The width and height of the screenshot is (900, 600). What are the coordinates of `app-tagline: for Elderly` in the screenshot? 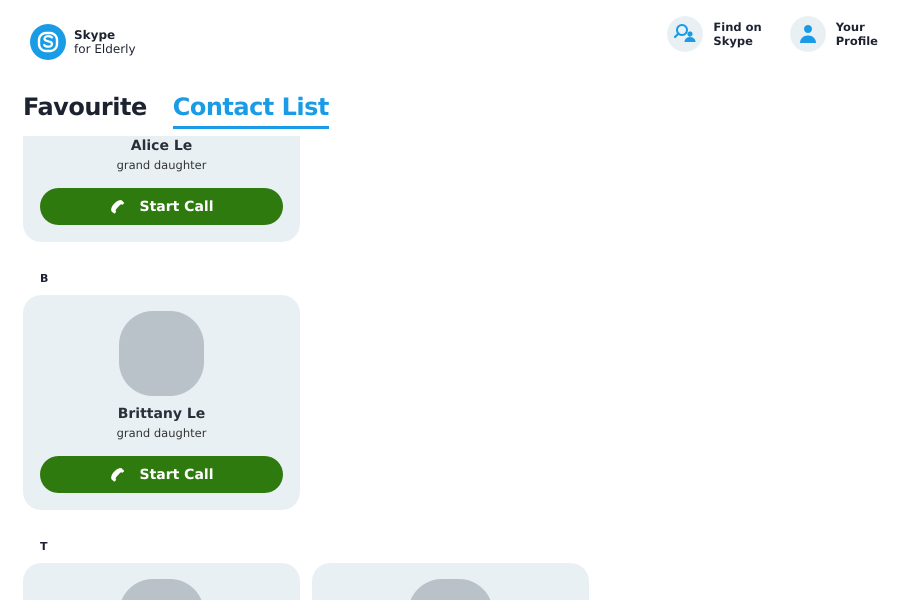 It's located at (105, 49).